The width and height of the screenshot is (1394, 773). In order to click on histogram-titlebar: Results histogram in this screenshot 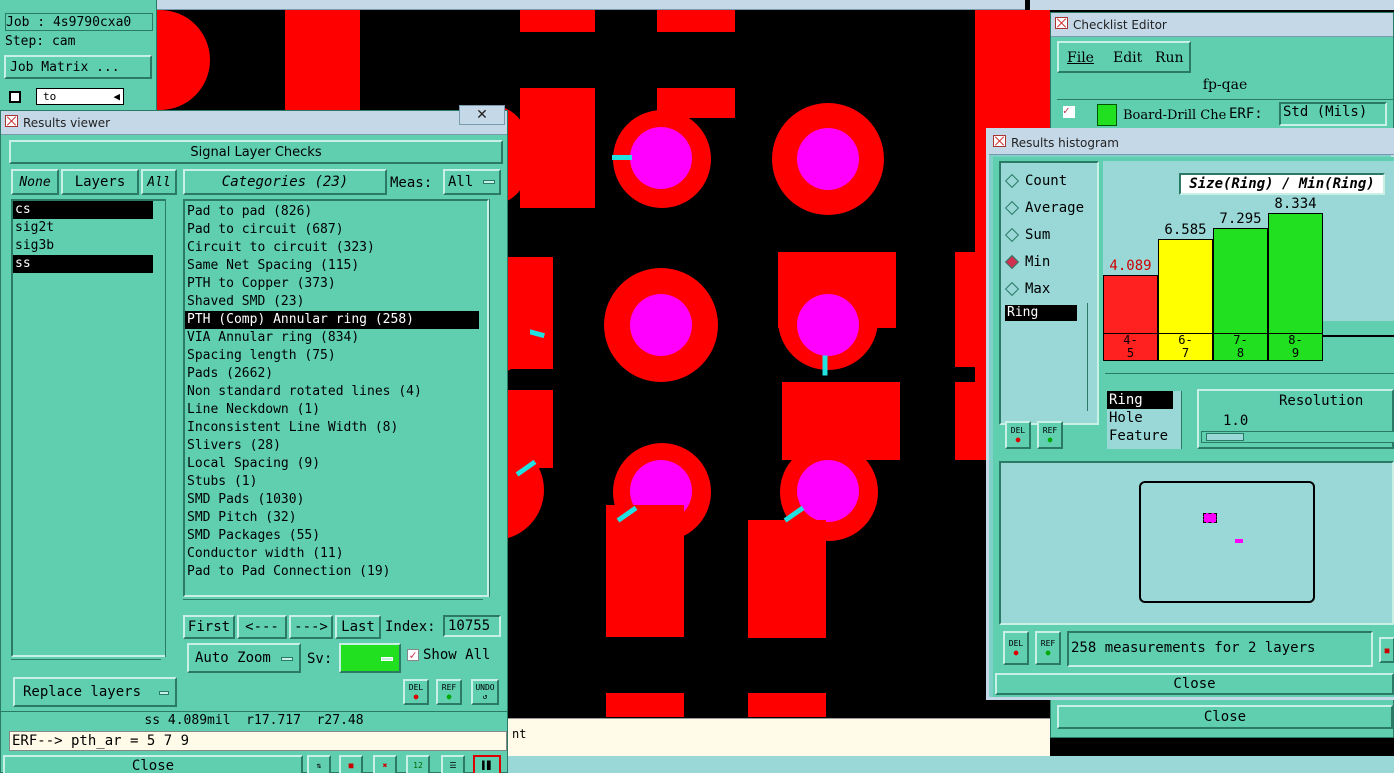, I will do `click(1191, 143)`.